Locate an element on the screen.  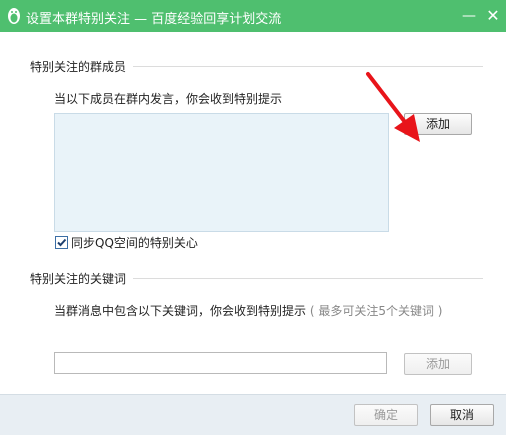
keywords-hint-text: 当群消息中包含以下关键词，你会收到特别提示 is located at coordinates (180, 311).